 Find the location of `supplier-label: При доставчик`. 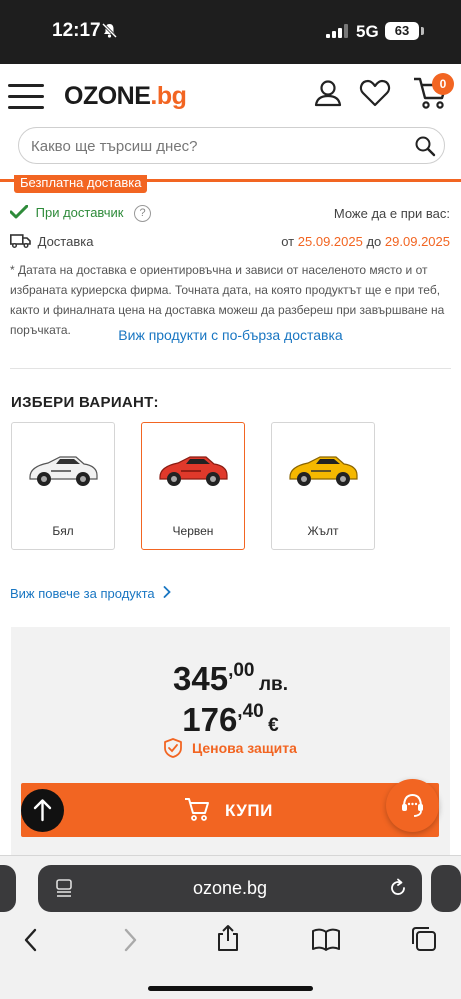

supplier-label: При доставчик is located at coordinates (79, 212).